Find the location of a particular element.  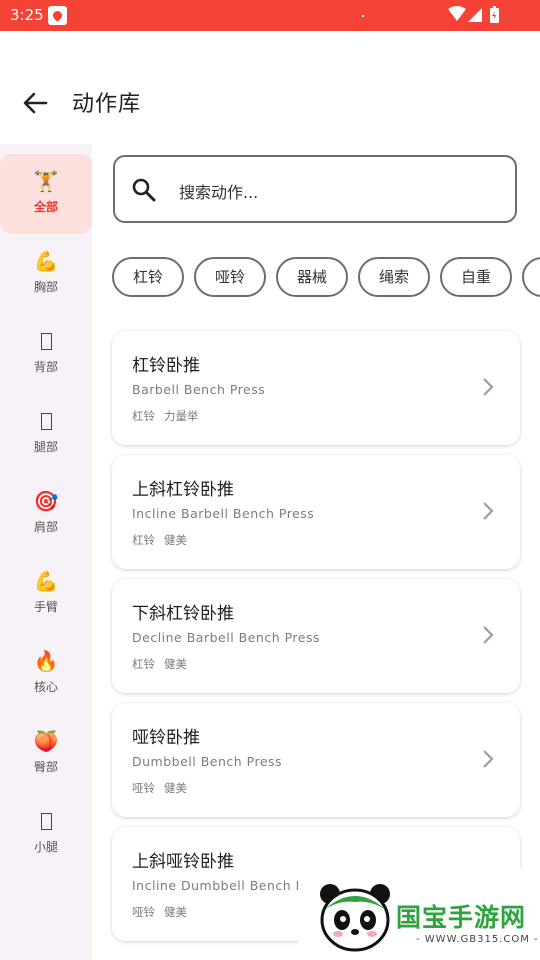

chip-barbell: 杠铃 is located at coordinates (148, 277).